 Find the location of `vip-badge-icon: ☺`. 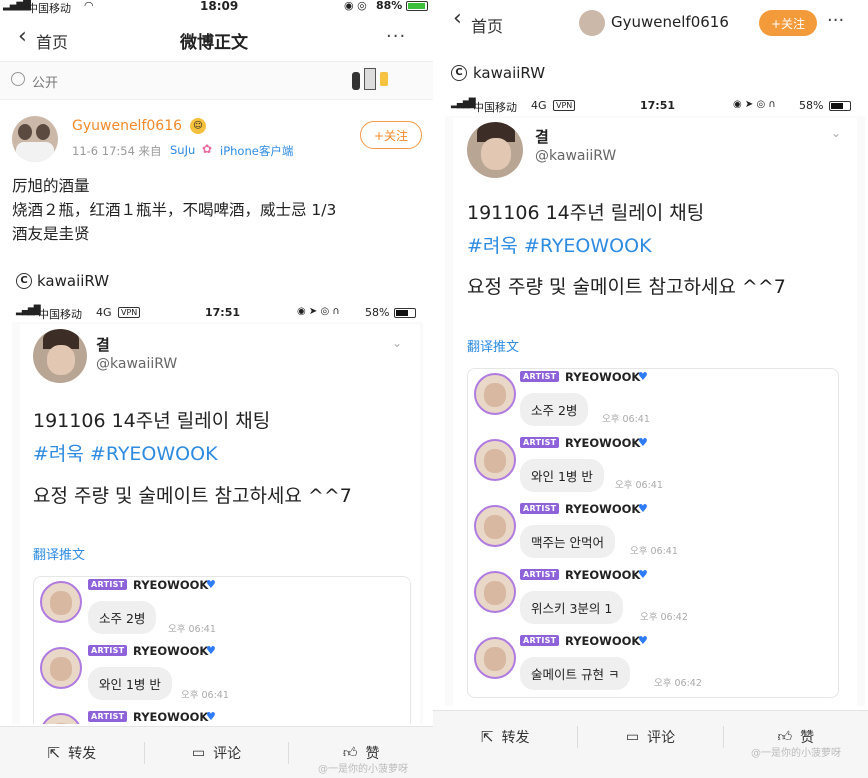

vip-badge-icon: ☺ is located at coordinates (198, 126).